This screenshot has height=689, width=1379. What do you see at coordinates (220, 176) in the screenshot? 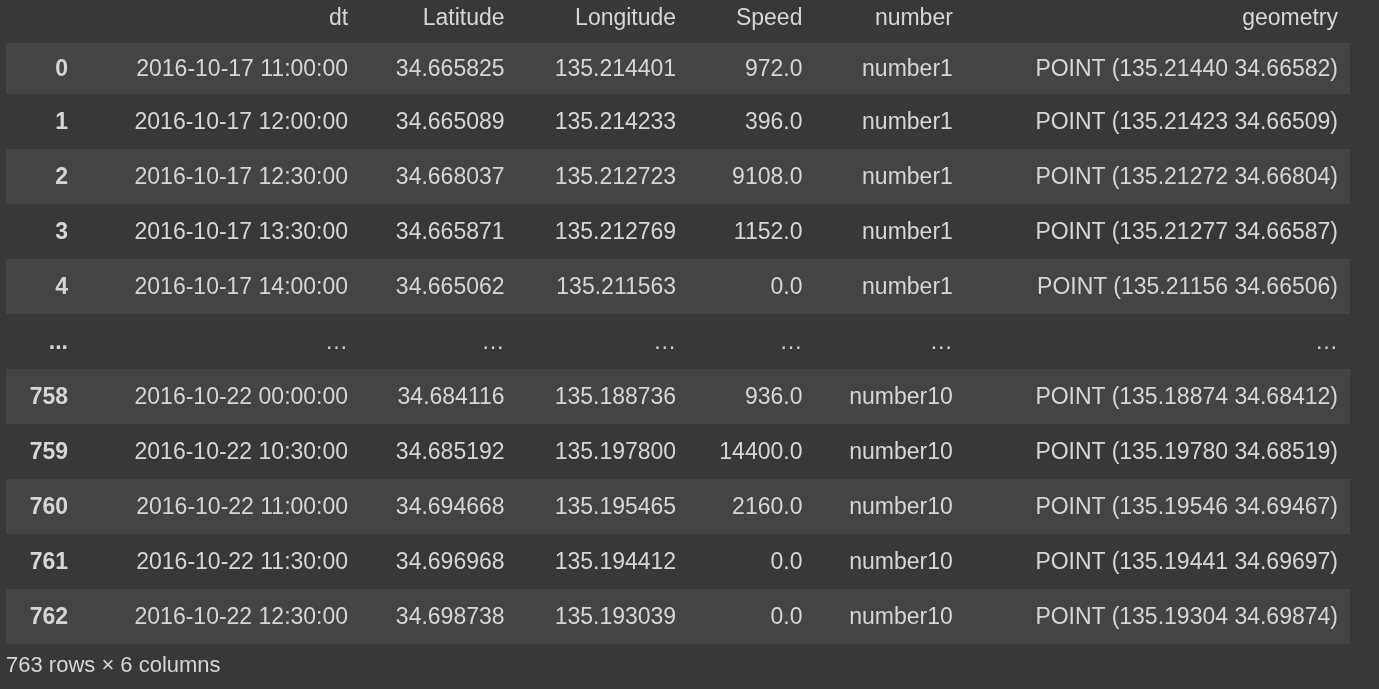
I see `table-cell: 2016-10-17 12:30:00` at bounding box center [220, 176].